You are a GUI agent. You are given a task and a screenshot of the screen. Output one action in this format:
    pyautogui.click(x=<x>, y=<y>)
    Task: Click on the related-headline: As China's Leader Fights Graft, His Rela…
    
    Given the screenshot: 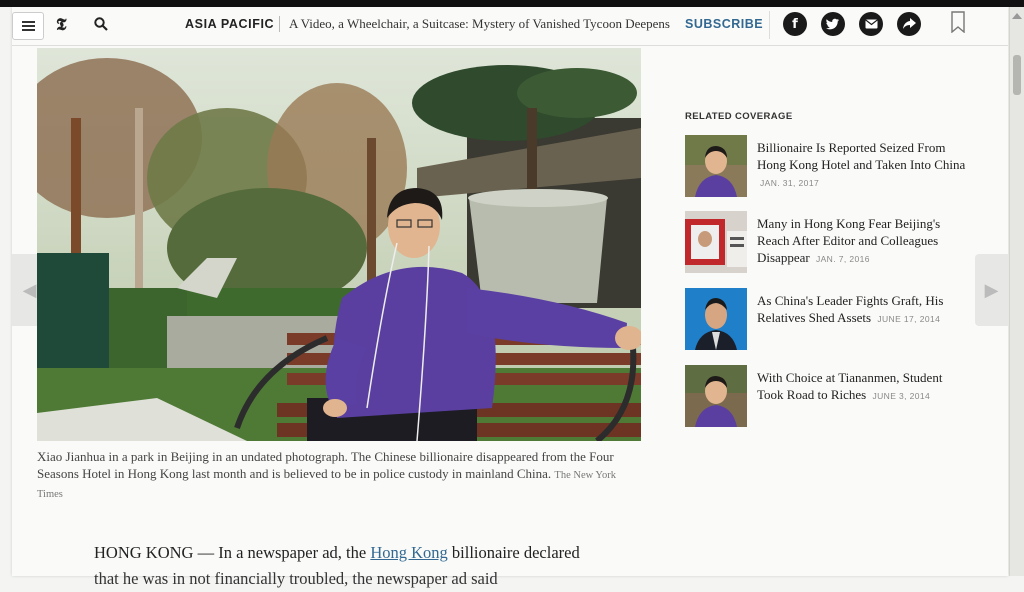 What is the action you would take?
    pyautogui.click(x=862, y=310)
    